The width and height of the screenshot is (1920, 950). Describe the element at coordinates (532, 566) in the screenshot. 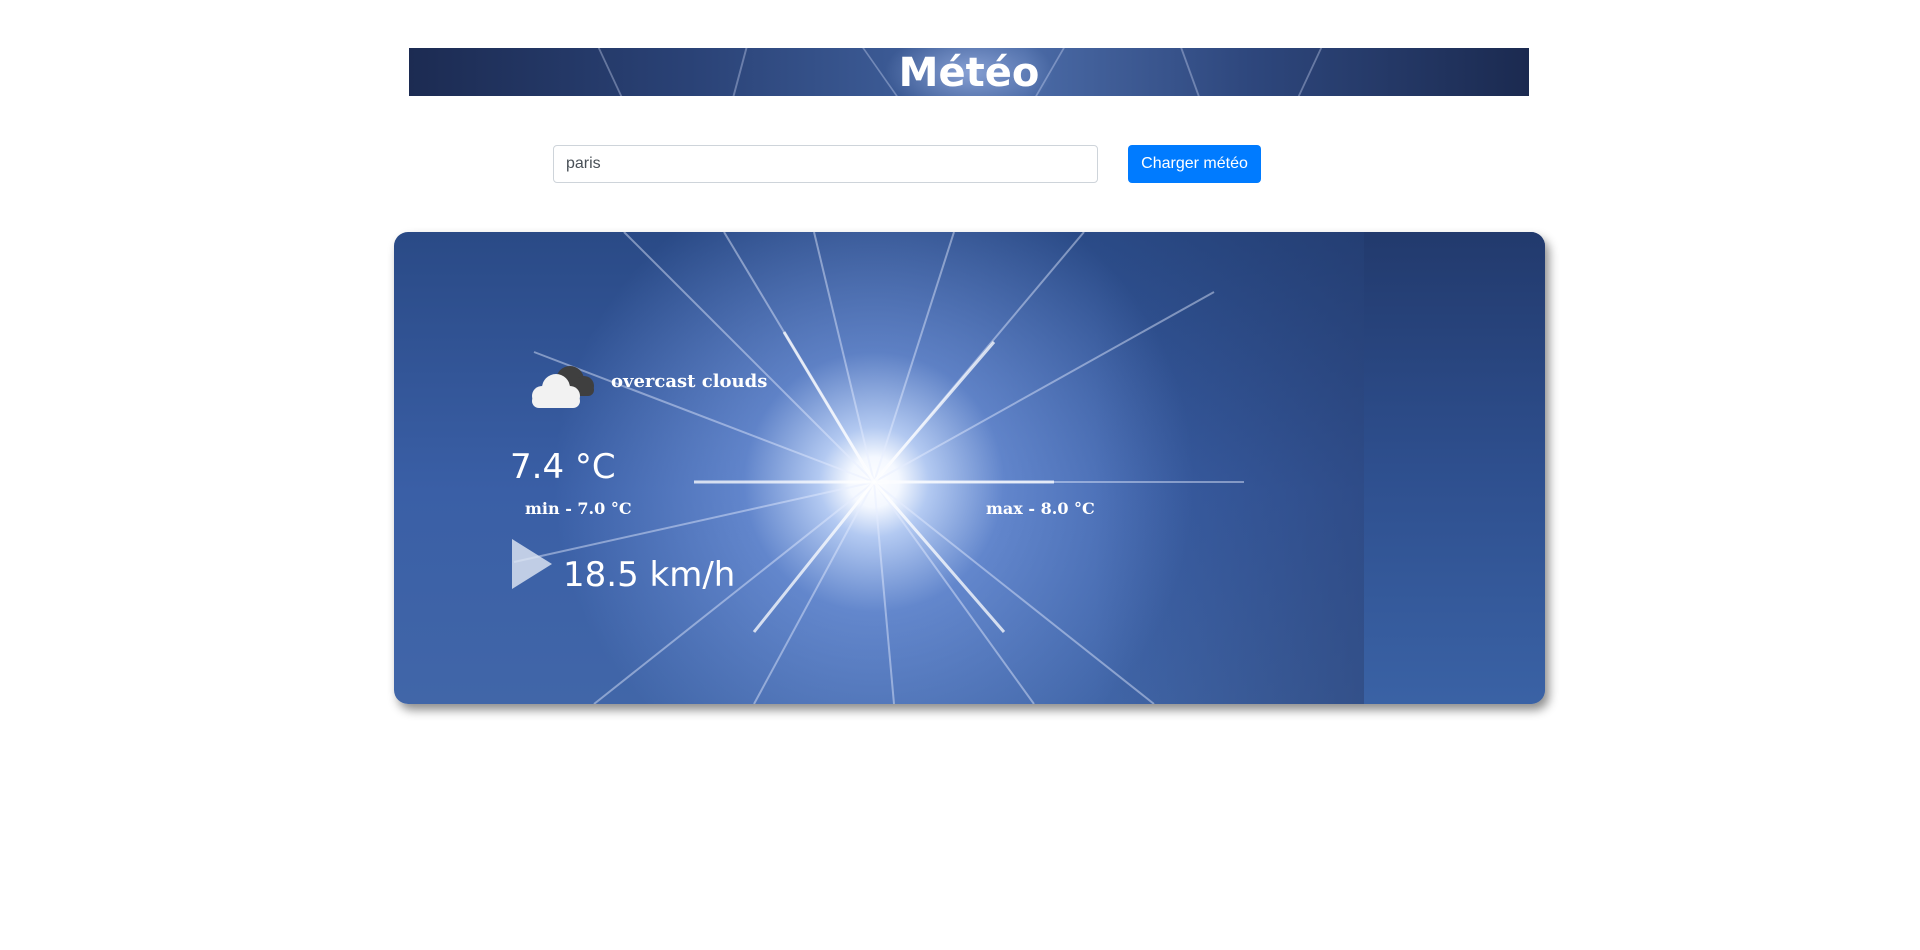

I see `wind-direction-arrow-icon` at that location.